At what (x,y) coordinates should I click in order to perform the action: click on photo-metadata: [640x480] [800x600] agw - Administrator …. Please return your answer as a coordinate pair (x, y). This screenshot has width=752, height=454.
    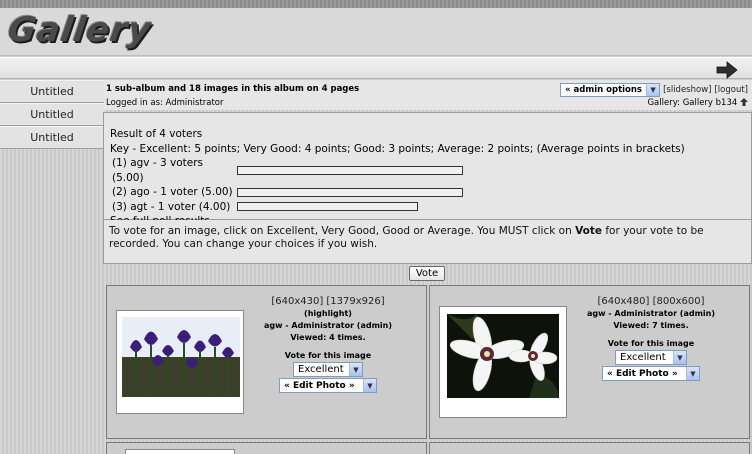
    Looking at the image, I should click on (651, 338).